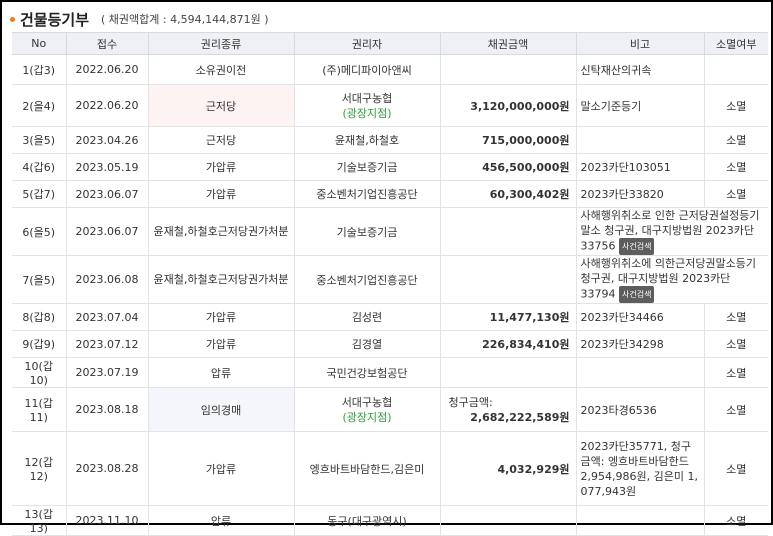 Image resolution: width=773 pixels, height=536 pixels. Describe the element at coordinates (39, 409) in the screenshot. I see `cell-no: 11(갑11)` at that location.